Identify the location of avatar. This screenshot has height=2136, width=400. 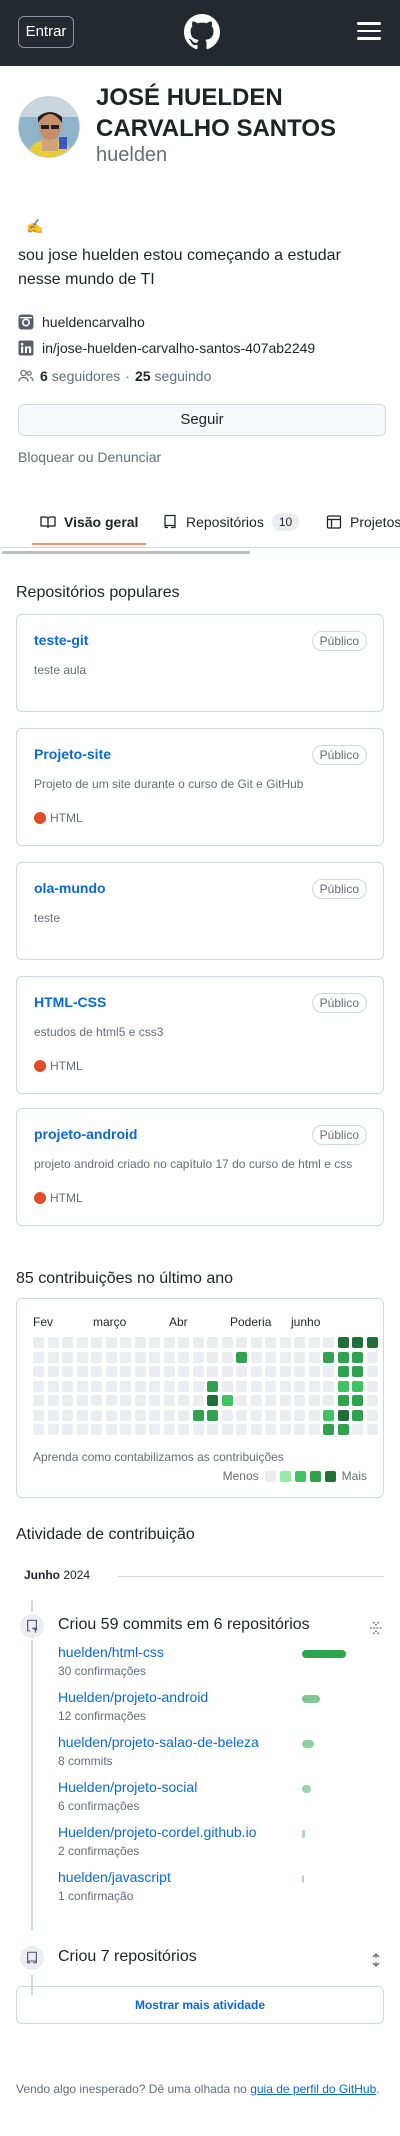
(49, 127).